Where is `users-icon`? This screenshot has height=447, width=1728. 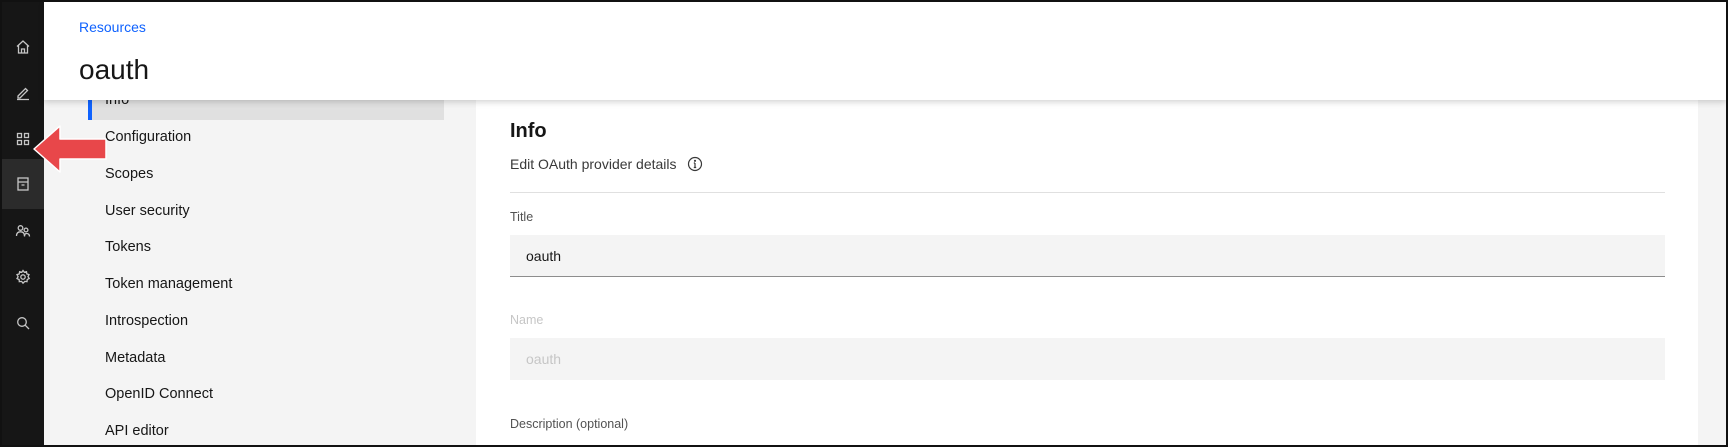
users-icon is located at coordinates (23, 231).